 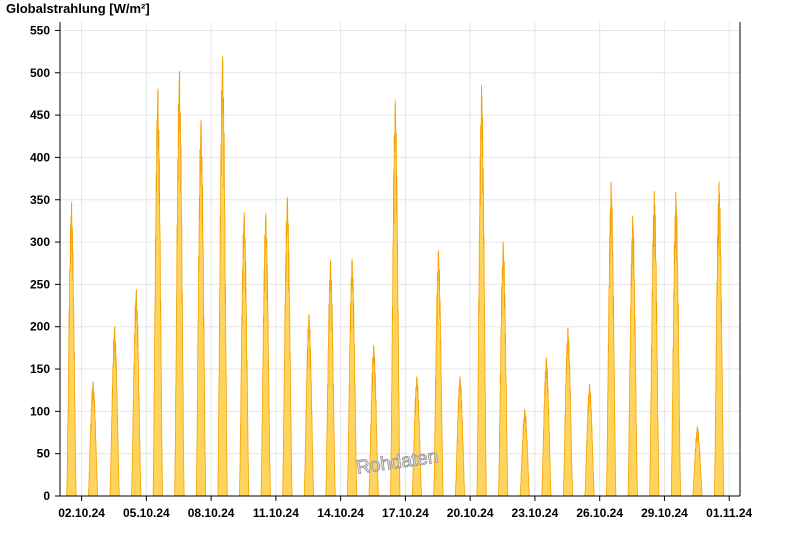 I want to click on y-tick-label: 500, so click(x=40, y=73).